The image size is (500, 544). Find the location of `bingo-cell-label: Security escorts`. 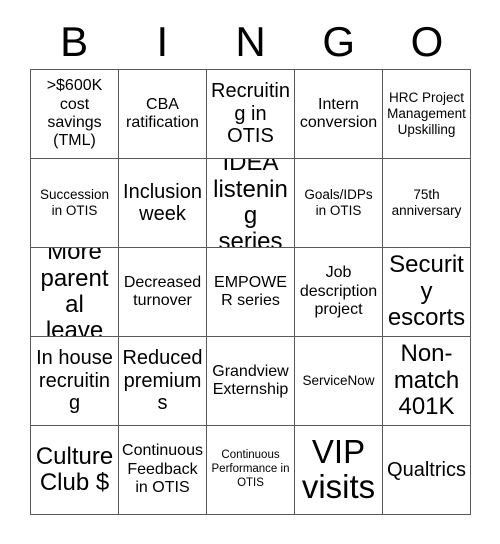

bingo-cell-label: Security escorts is located at coordinates (426, 291).